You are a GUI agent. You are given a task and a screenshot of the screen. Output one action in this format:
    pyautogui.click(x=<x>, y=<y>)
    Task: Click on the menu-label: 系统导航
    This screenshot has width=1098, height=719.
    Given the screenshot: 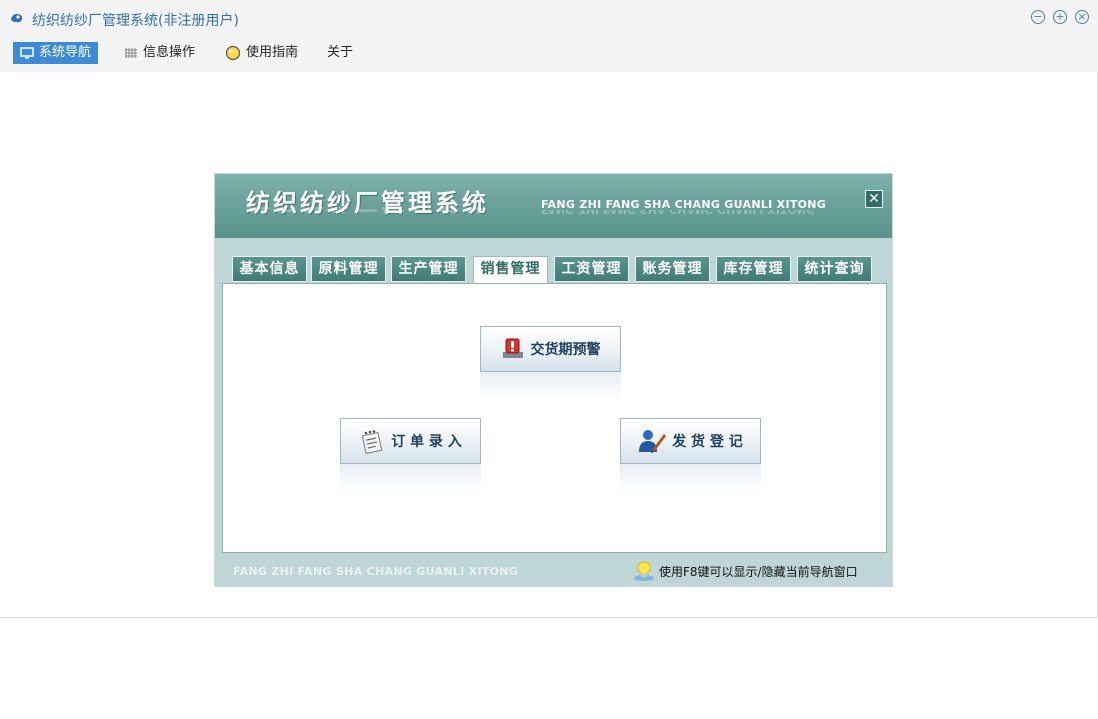 What is the action you would take?
    pyautogui.click(x=65, y=52)
    